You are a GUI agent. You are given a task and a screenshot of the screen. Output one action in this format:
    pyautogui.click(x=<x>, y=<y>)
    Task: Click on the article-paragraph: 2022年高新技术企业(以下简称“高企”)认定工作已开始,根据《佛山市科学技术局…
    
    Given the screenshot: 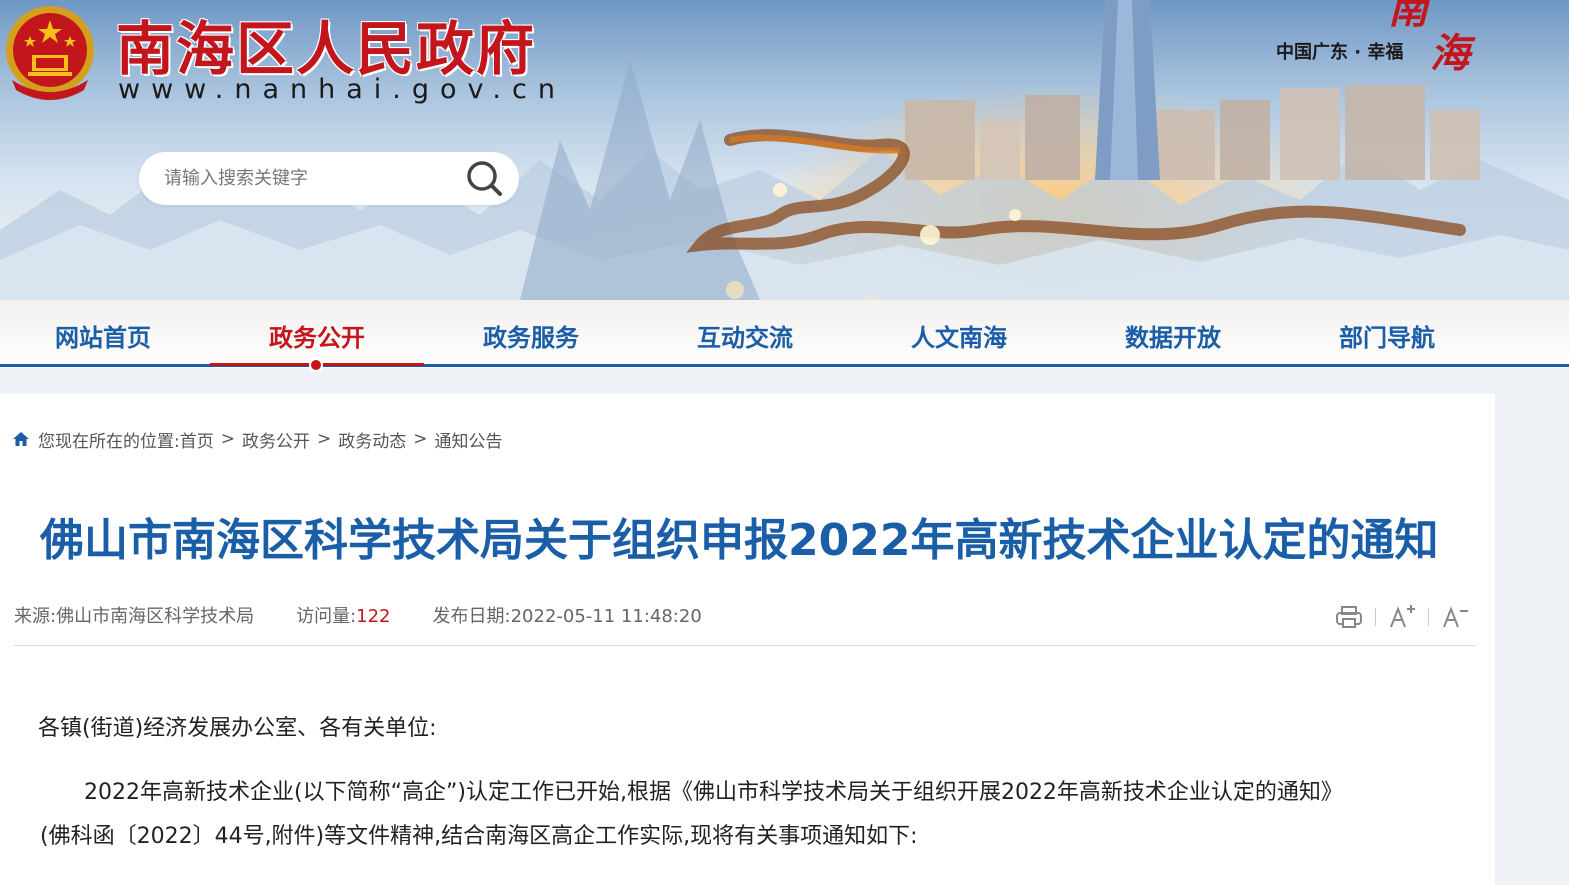 What is the action you would take?
    pyautogui.click(x=713, y=792)
    